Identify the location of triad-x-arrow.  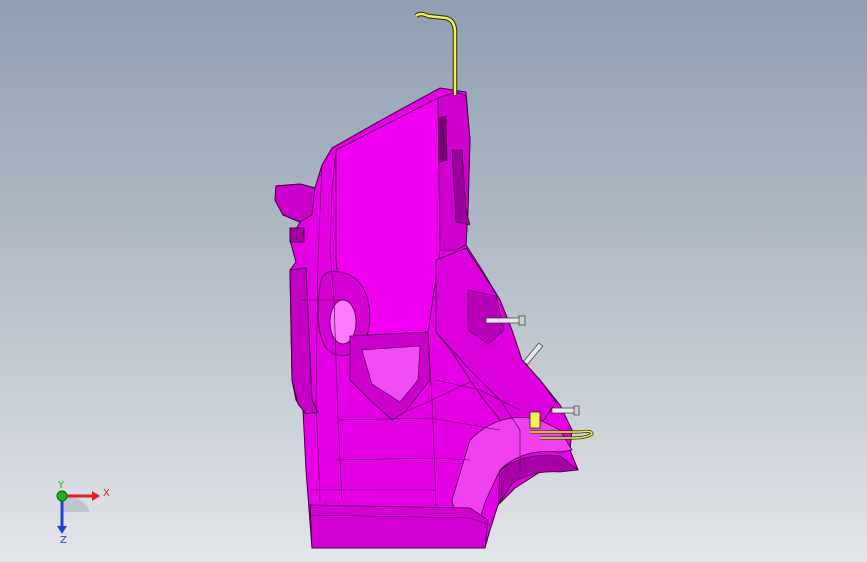
(96, 496).